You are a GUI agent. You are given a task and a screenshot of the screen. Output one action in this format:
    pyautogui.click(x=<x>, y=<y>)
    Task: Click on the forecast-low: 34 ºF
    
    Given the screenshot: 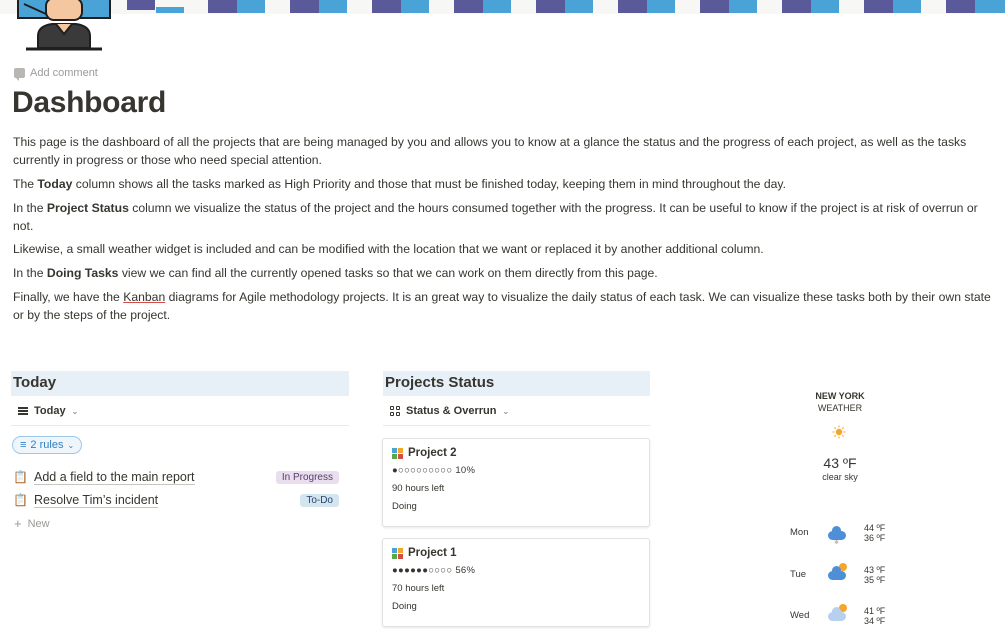 What is the action you would take?
    pyautogui.click(x=875, y=621)
    